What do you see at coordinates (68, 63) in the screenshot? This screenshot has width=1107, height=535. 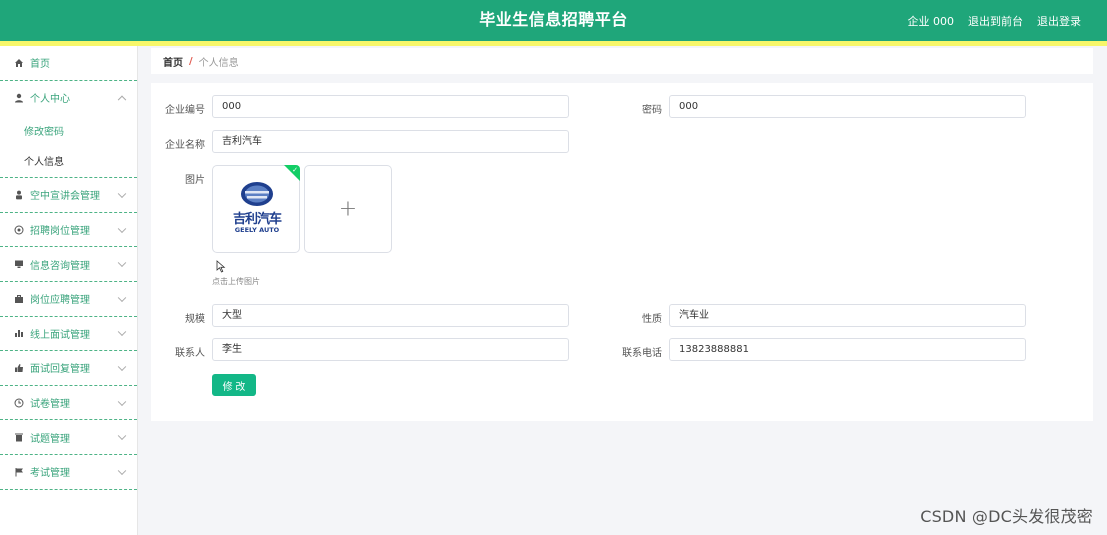 I see `sidebar-item-home: 首页` at bounding box center [68, 63].